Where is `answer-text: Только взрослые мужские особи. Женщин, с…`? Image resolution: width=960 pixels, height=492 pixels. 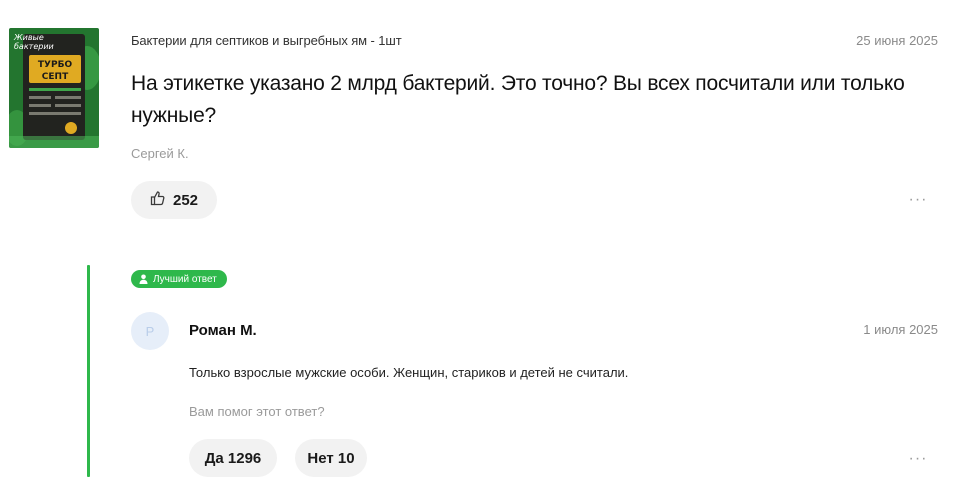
answer-text: Только взрослые мужские особи. Женщин, с… is located at coordinates (409, 372).